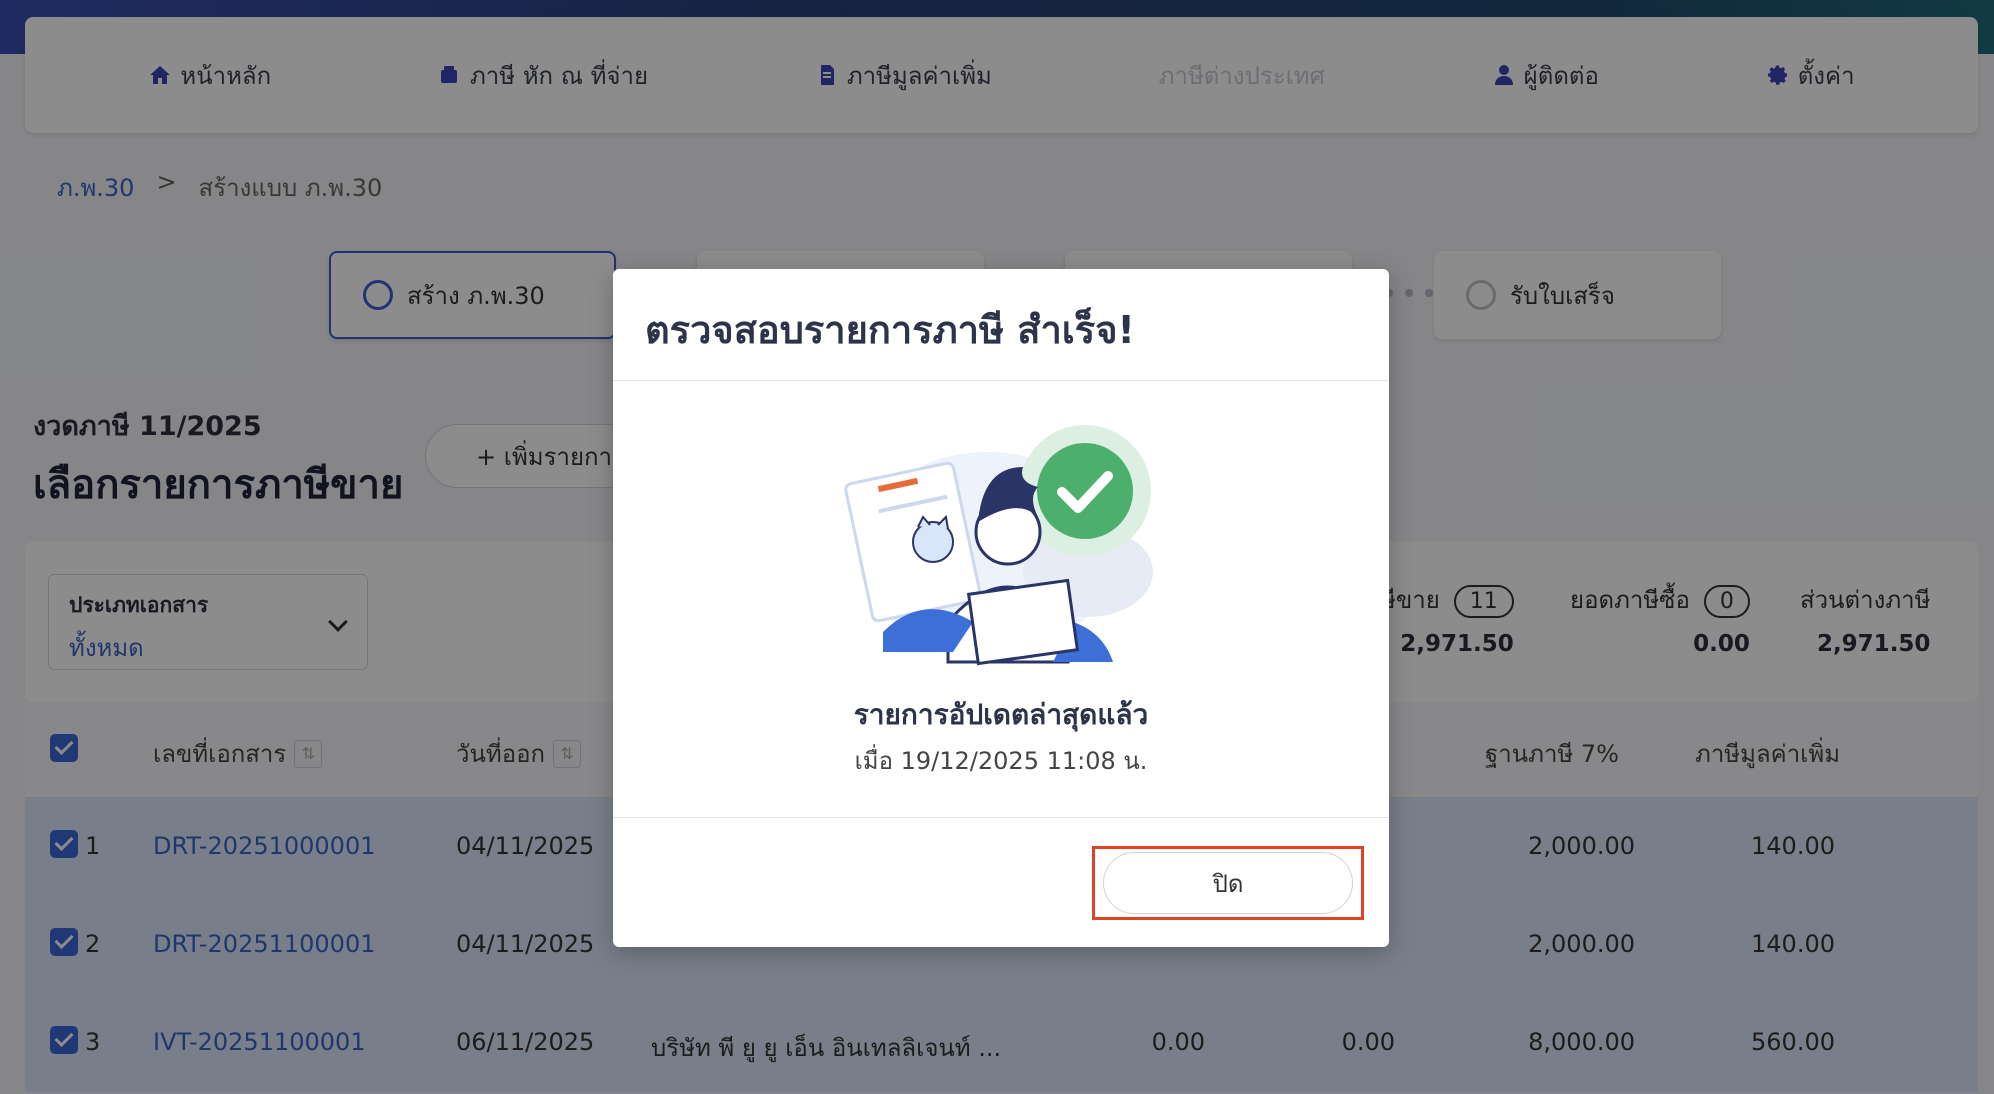 This screenshot has width=1994, height=1094. What do you see at coordinates (890, 330) in the screenshot?
I see `dialog-title: ตรวจสอบรายการภาษี สำเร็จ!` at bounding box center [890, 330].